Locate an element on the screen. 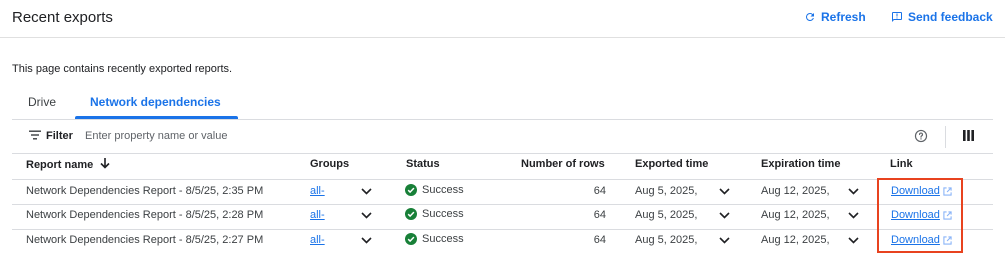  table-top-divider is located at coordinates (502, 153).